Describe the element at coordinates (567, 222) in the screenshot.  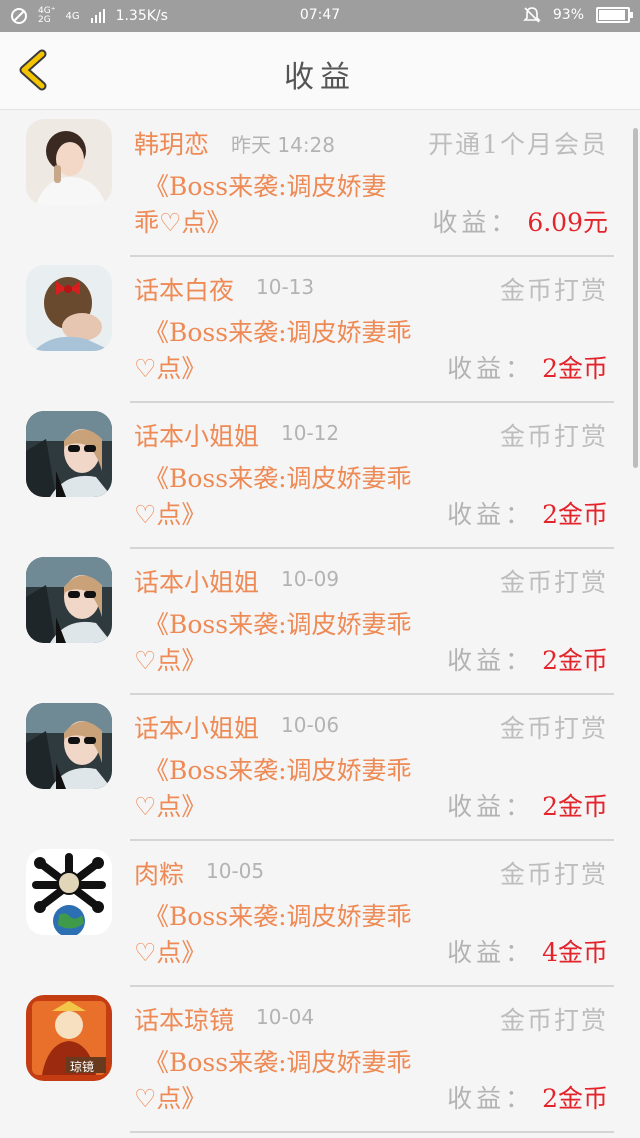
I see `earning-value: 6.09元` at that location.